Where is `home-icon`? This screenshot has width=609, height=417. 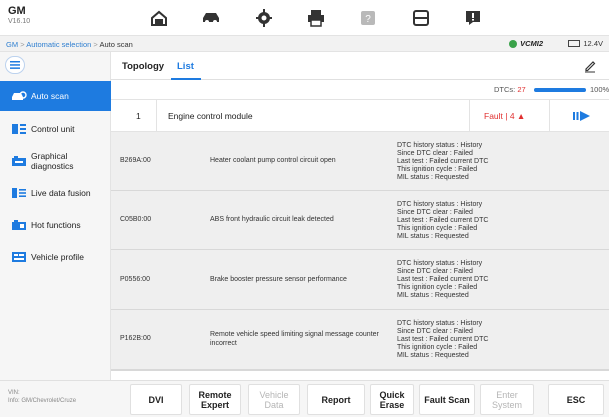
home-icon is located at coordinates (159, 18).